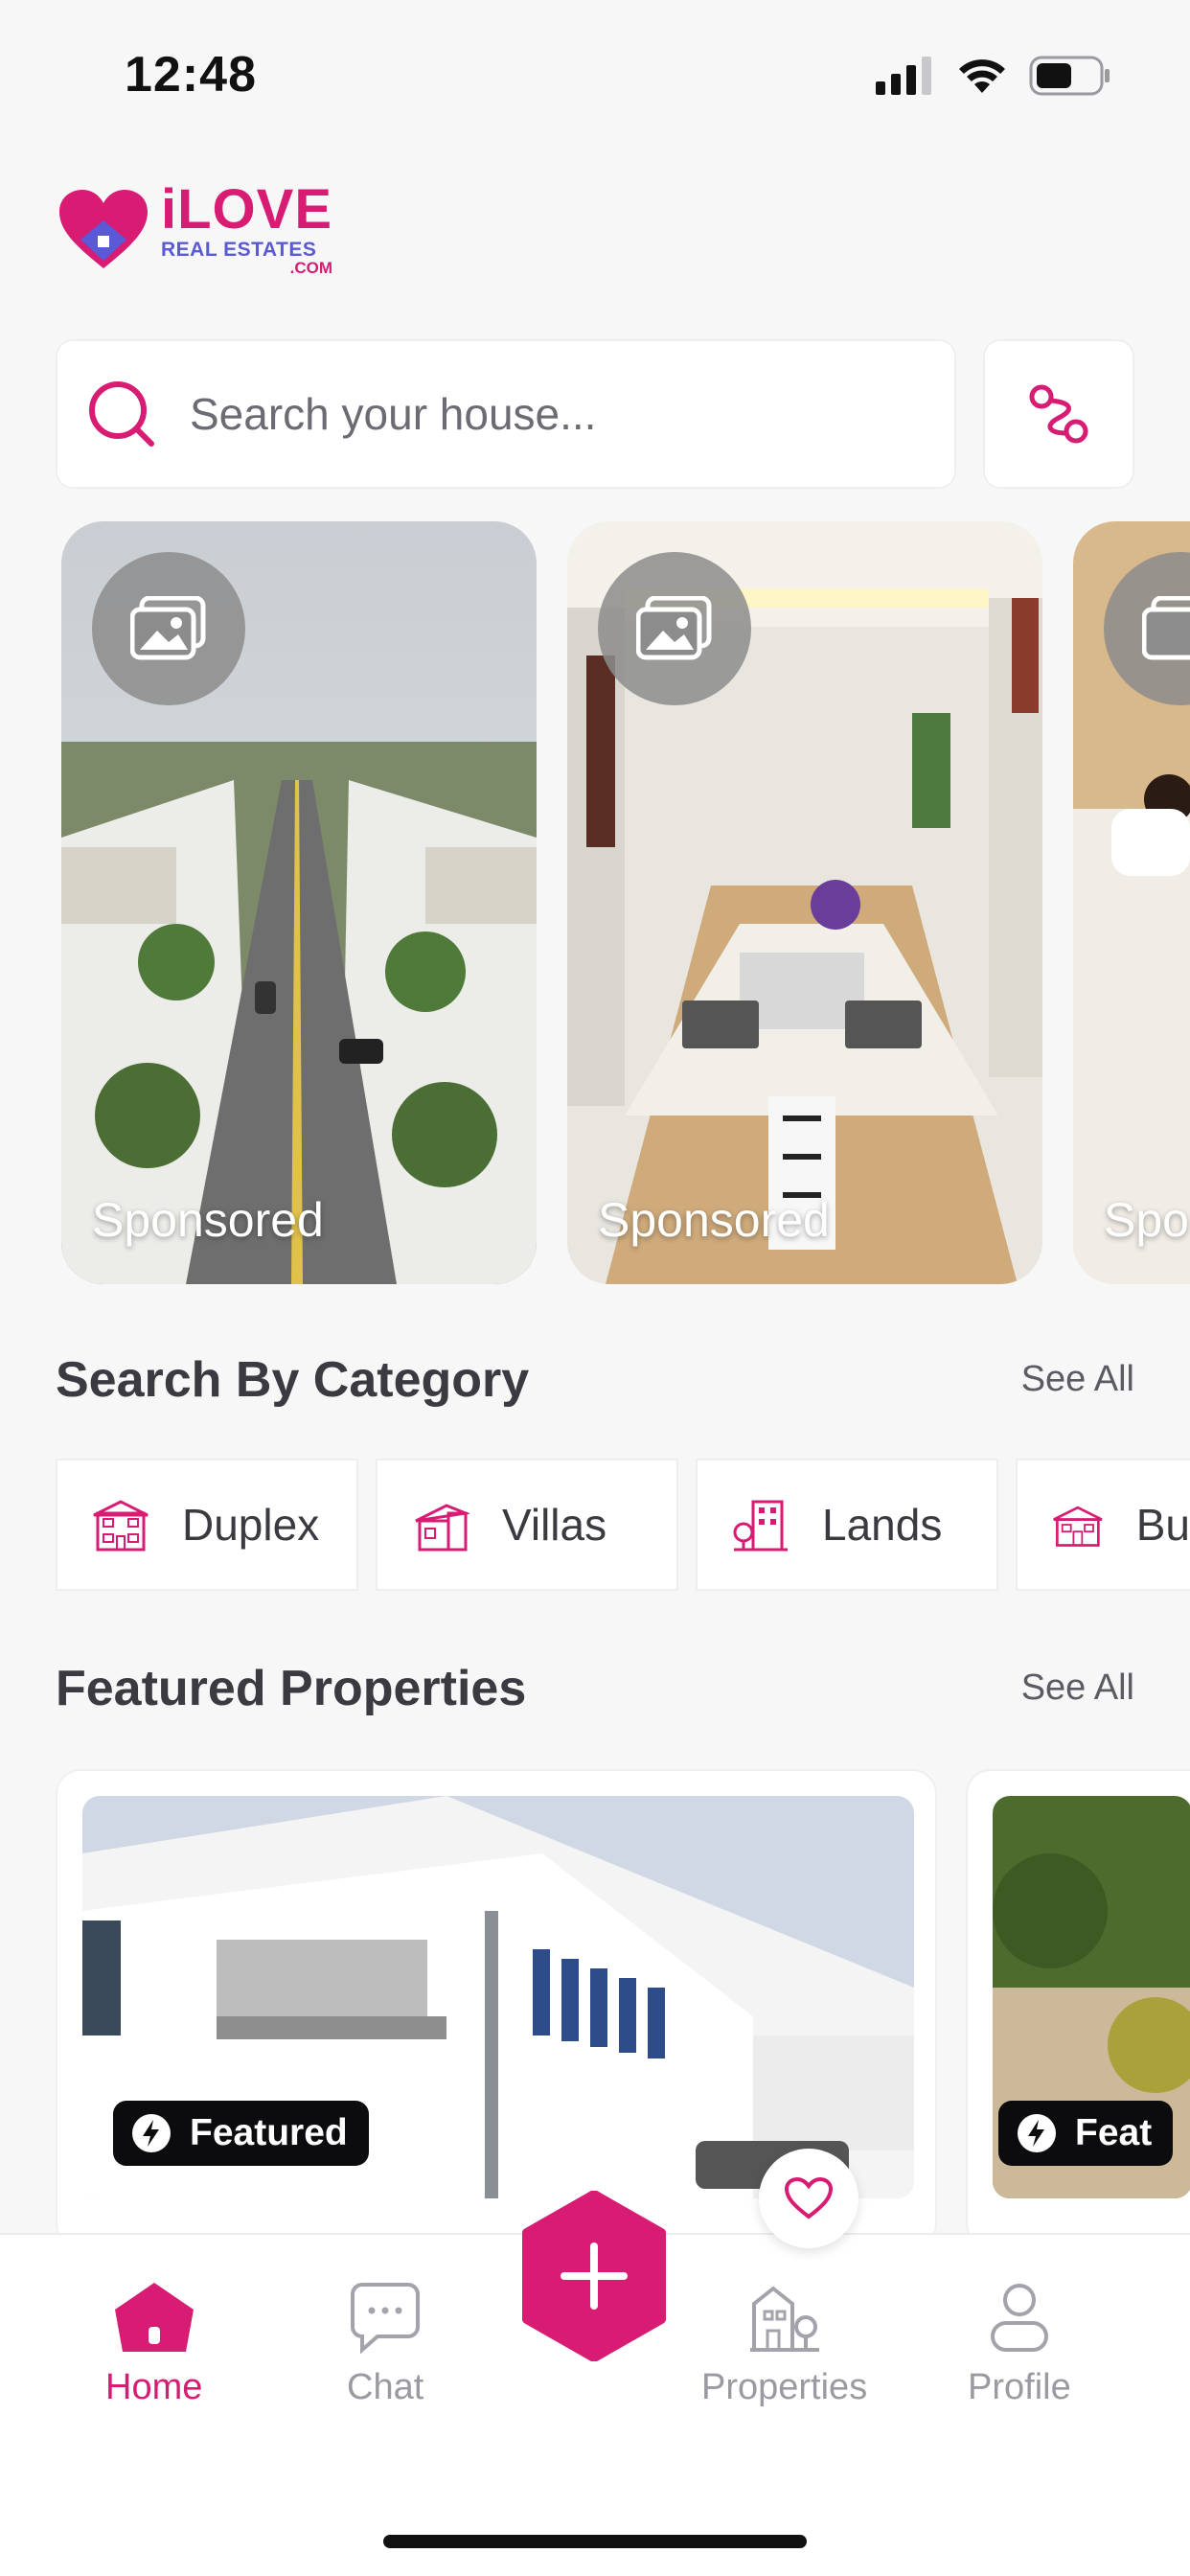 The width and height of the screenshot is (1190, 2576). I want to click on featured-badge: Feat, so click(1086, 2133).